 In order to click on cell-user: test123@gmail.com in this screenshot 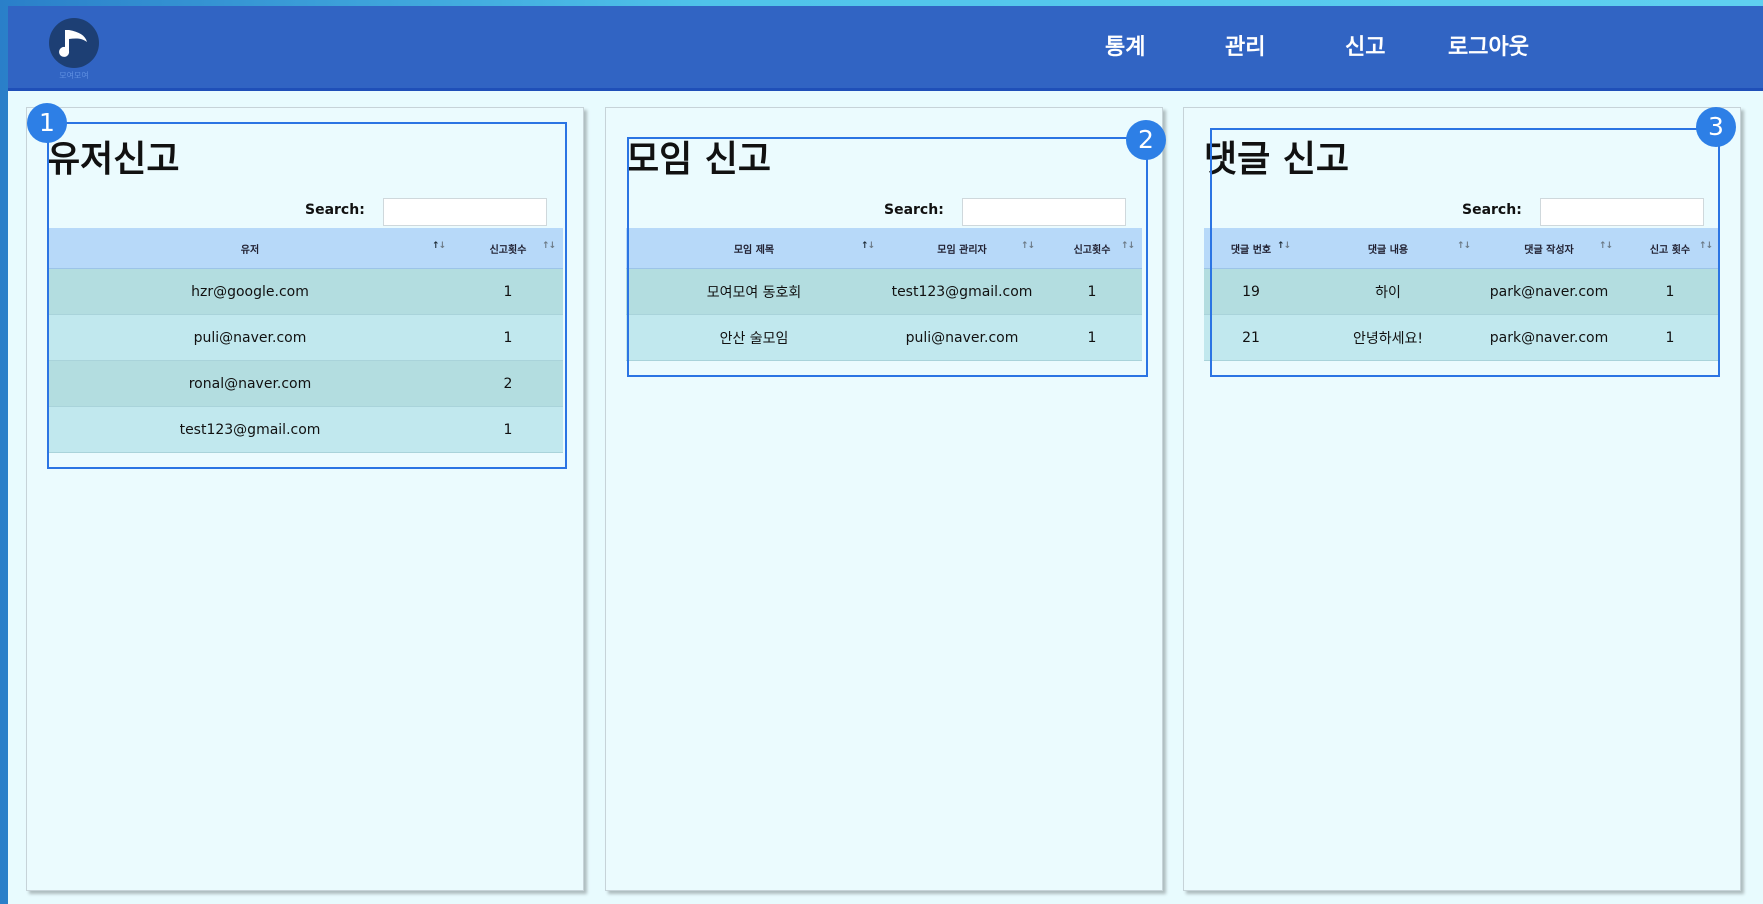, I will do `click(250, 429)`.